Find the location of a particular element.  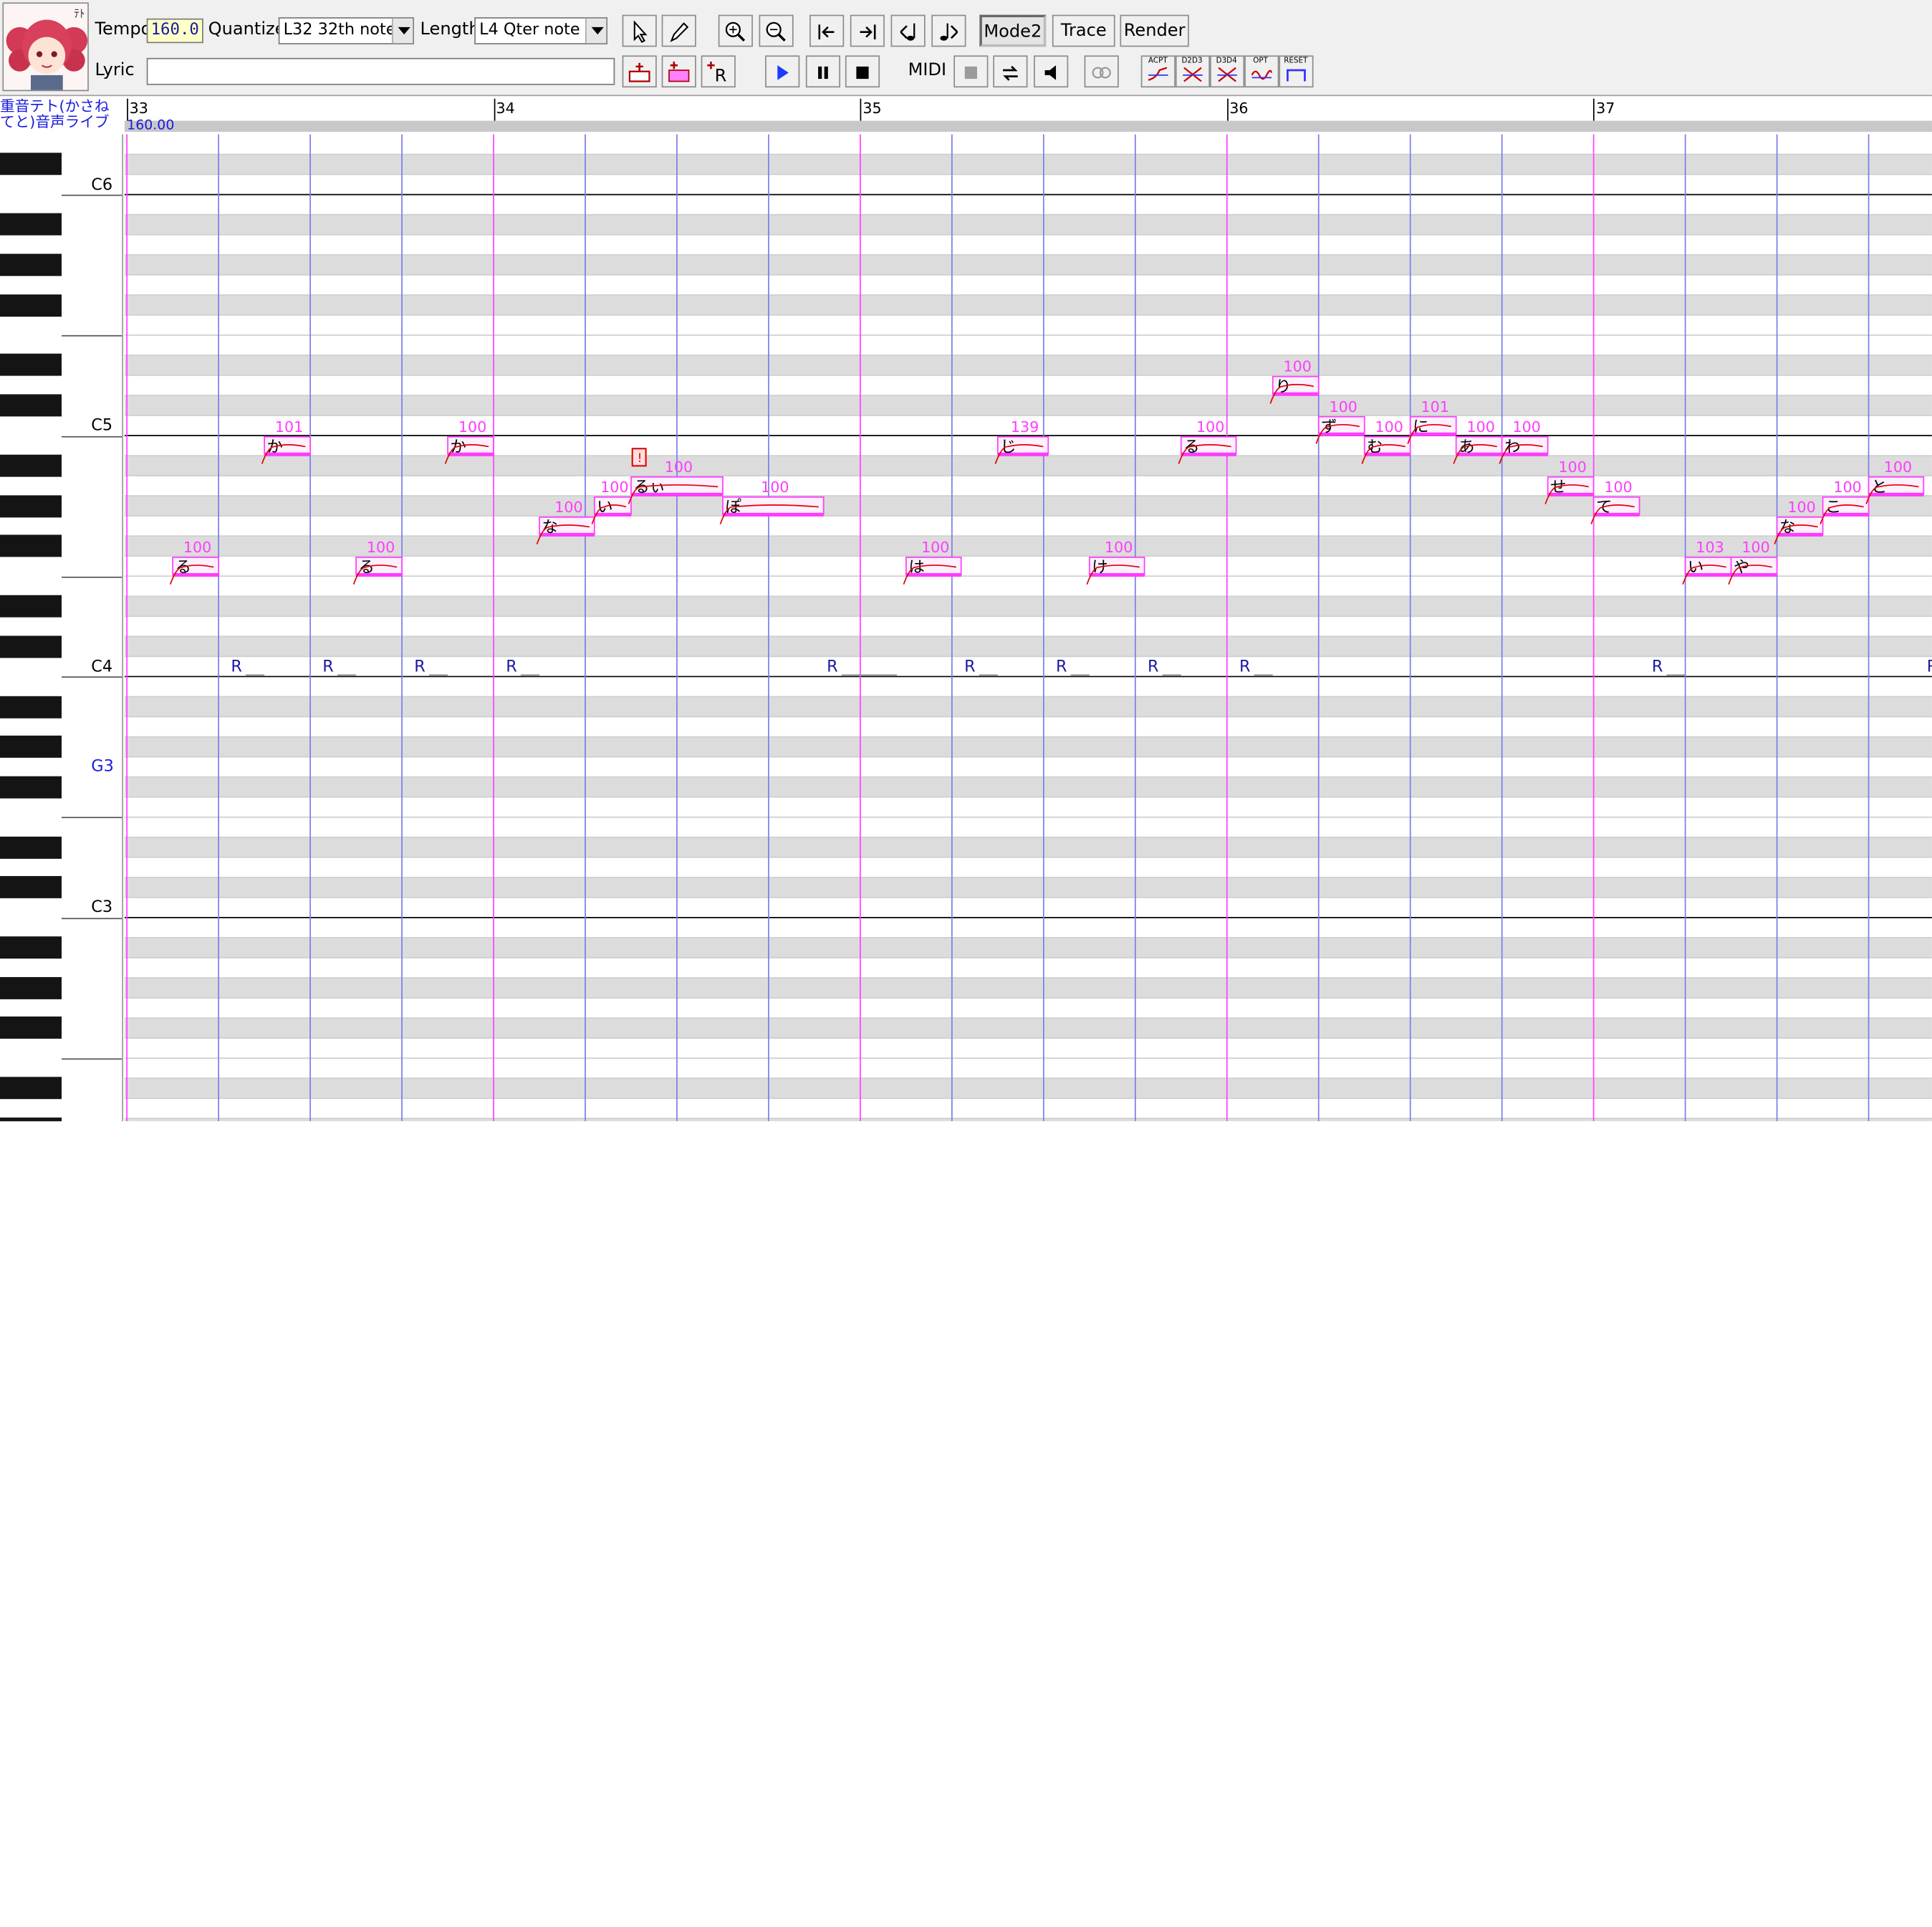

quantize-value: L32 32th note is located at coordinates (339, 30).